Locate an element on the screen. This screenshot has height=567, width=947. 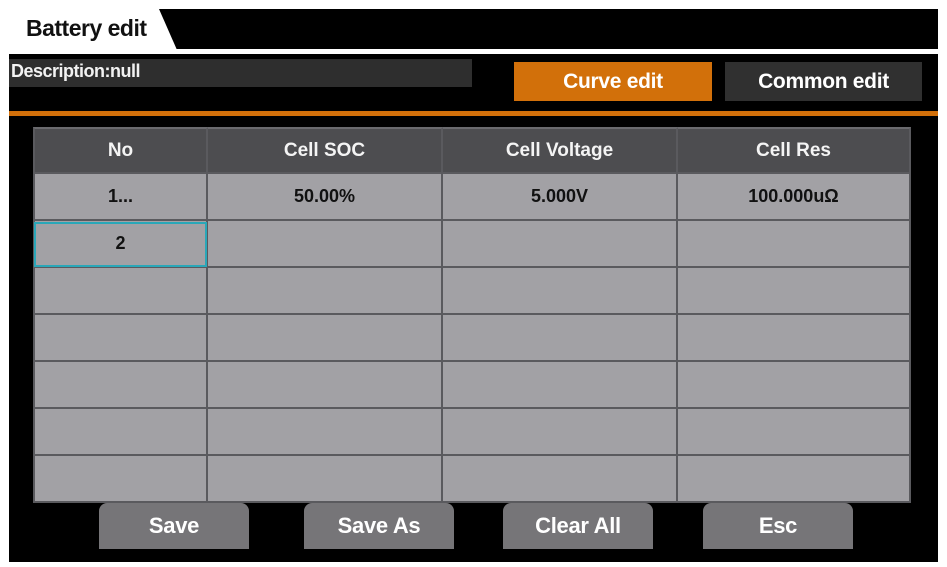
table-cell-res: 100.000uΩ is located at coordinates (794, 197).